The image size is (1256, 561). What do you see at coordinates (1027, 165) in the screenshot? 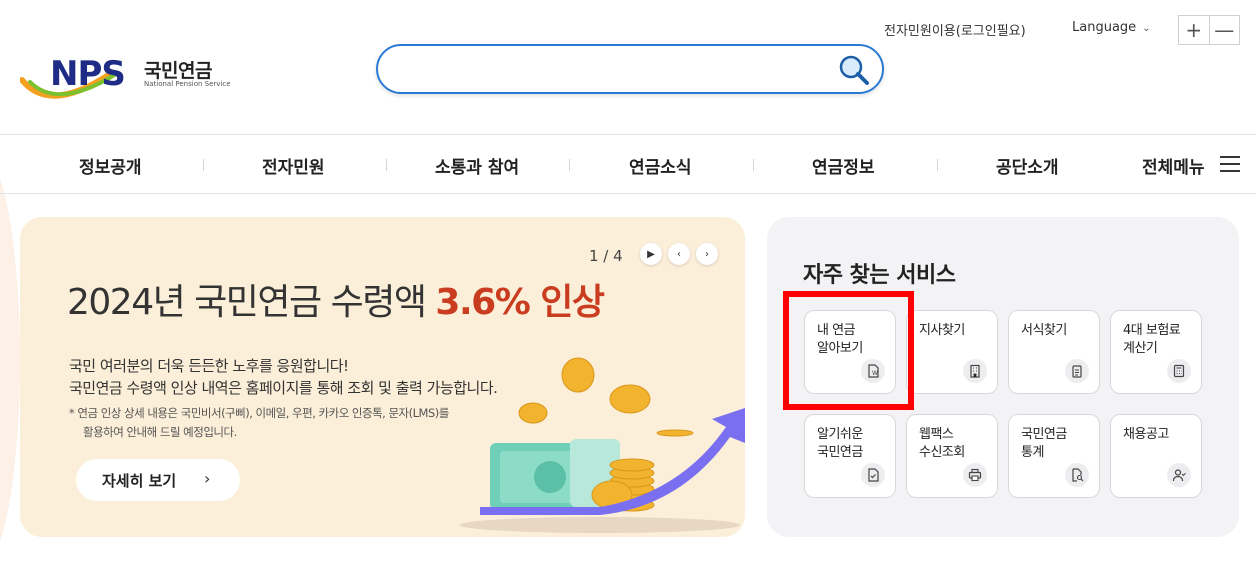
I see `nav-item-about: 공단소개` at bounding box center [1027, 165].